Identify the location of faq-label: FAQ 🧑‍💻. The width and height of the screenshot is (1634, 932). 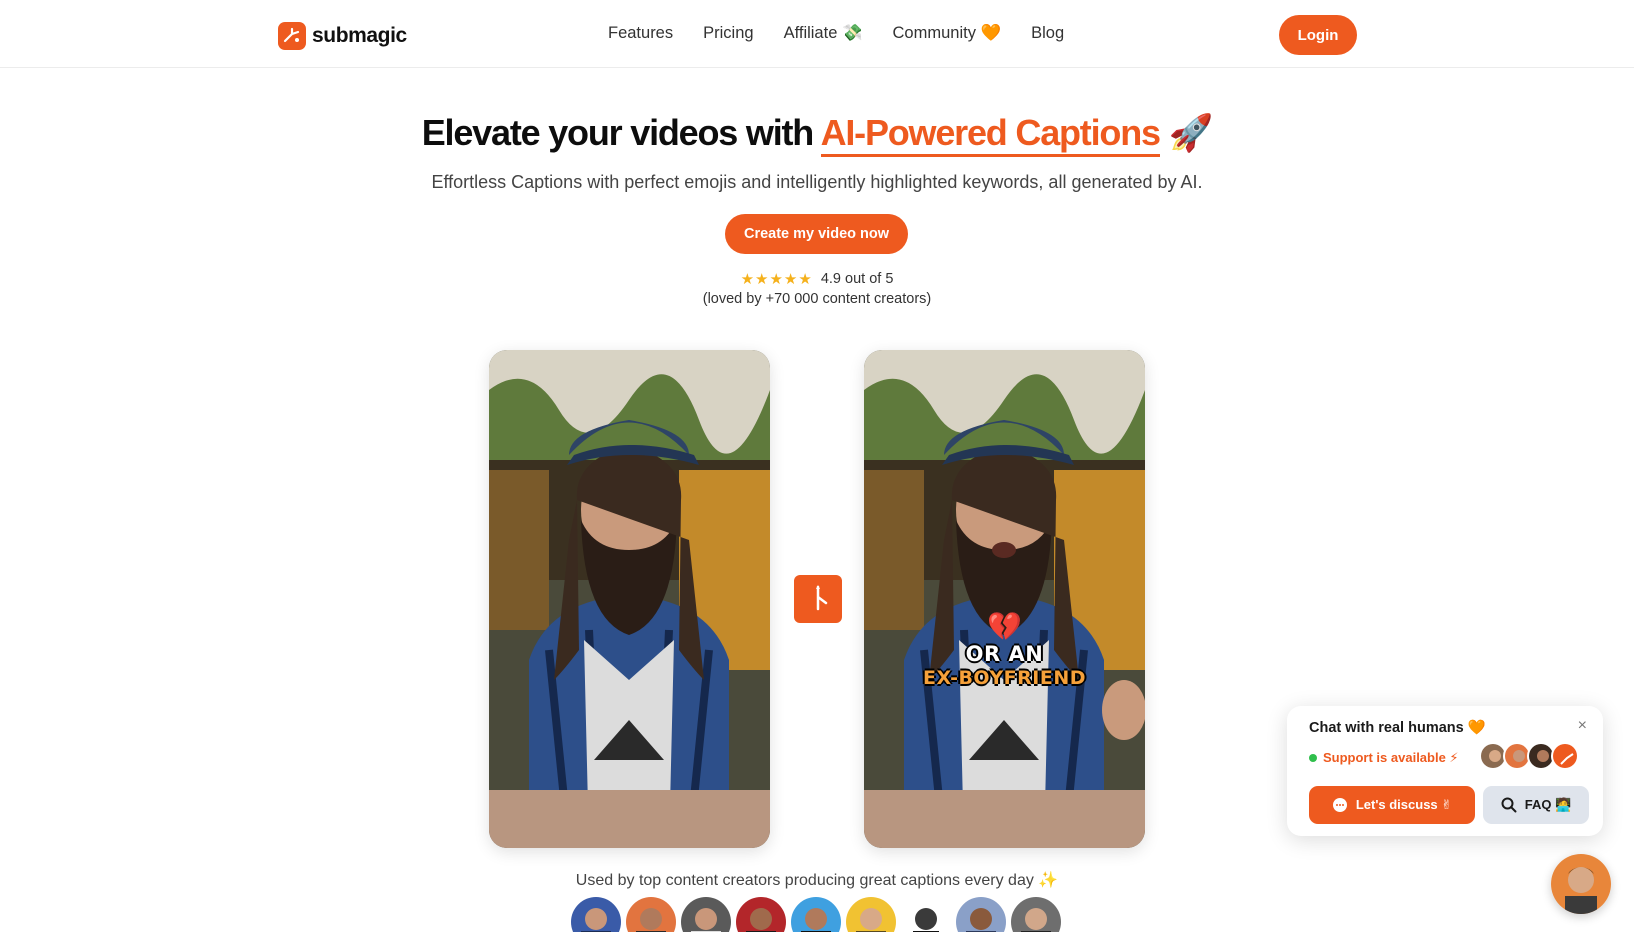
(1548, 804).